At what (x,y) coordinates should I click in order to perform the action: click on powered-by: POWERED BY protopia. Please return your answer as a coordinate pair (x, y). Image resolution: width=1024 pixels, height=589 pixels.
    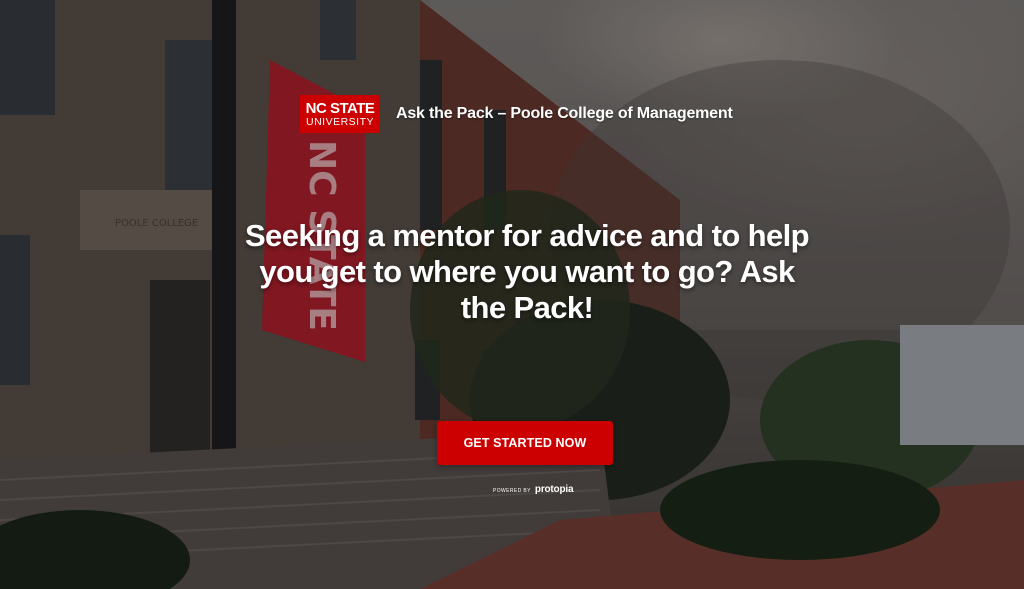
    Looking at the image, I should click on (533, 489).